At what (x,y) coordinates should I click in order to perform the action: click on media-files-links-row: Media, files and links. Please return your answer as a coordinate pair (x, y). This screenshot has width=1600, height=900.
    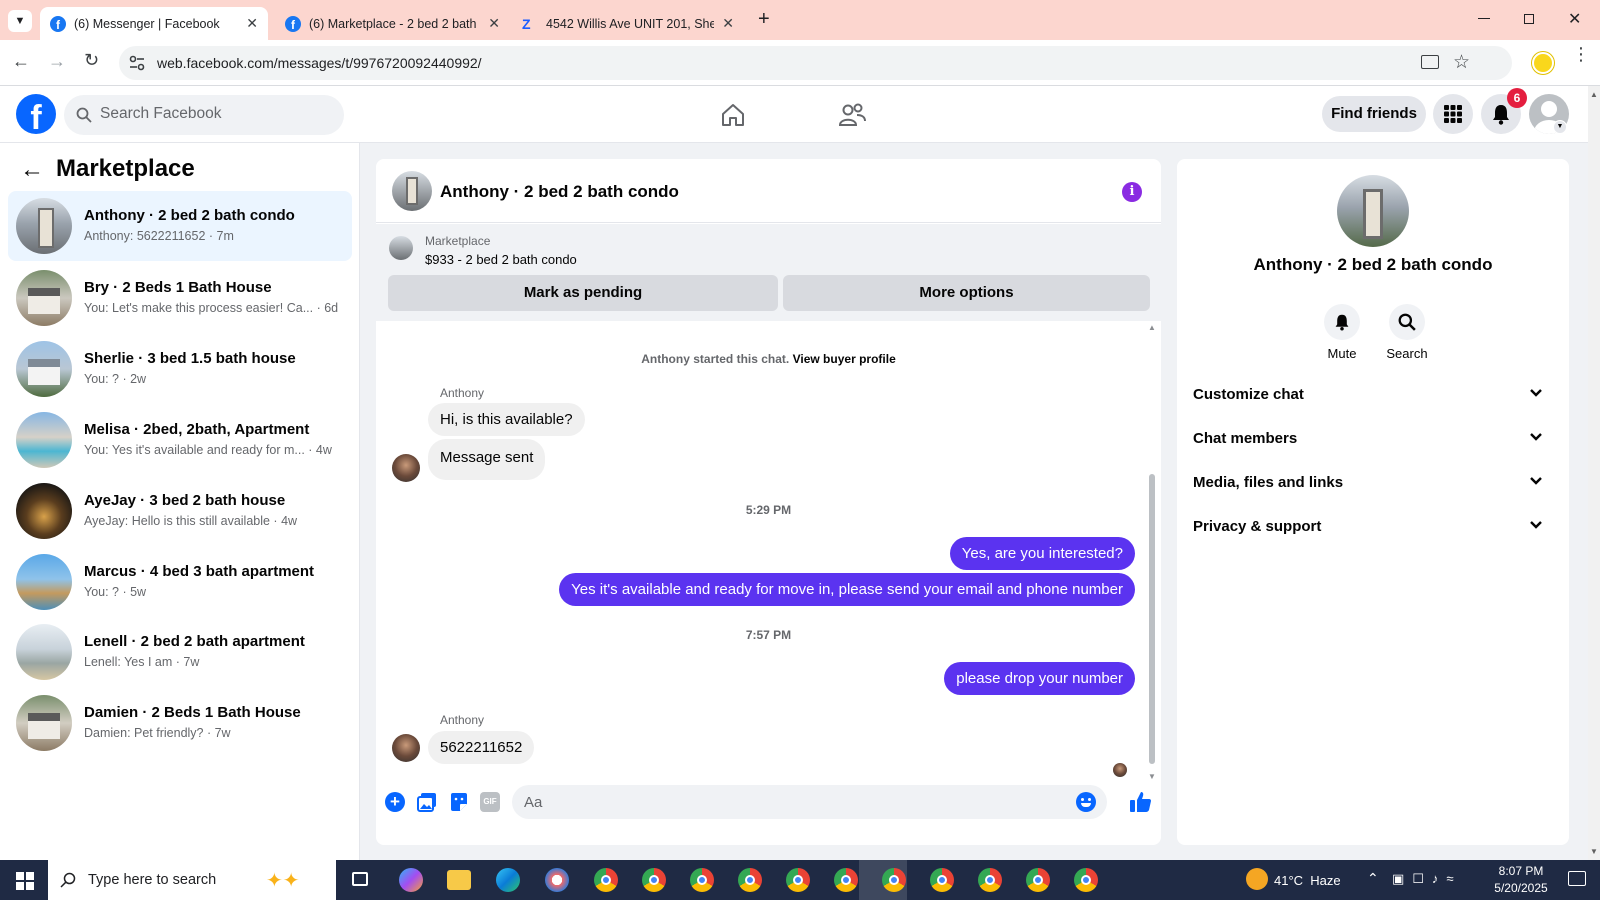
    Looking at the image, I should click on (1373, 484).